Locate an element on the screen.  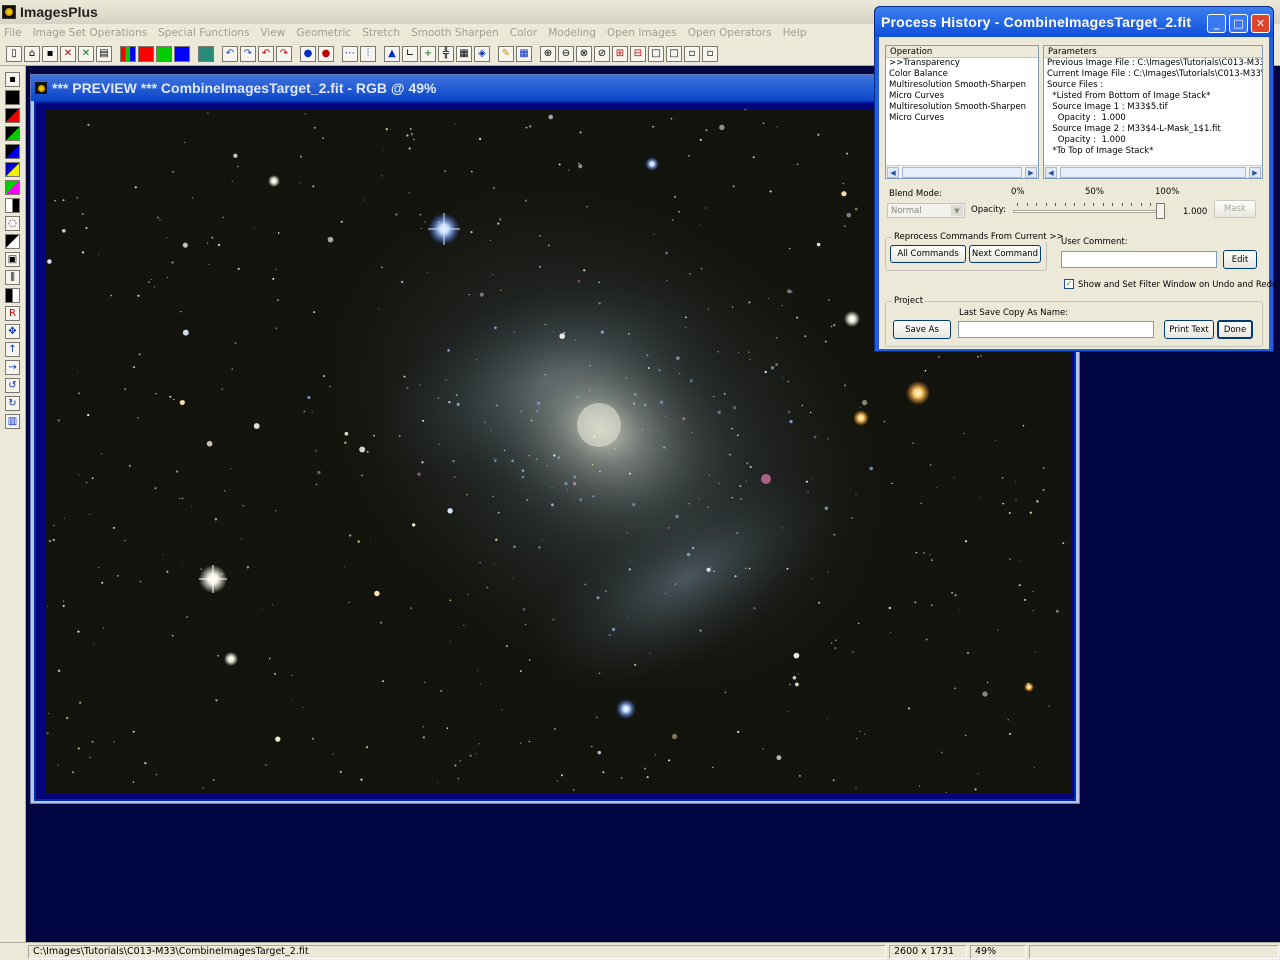
axes-icon: ∟ is located at coordinates (410, 53).